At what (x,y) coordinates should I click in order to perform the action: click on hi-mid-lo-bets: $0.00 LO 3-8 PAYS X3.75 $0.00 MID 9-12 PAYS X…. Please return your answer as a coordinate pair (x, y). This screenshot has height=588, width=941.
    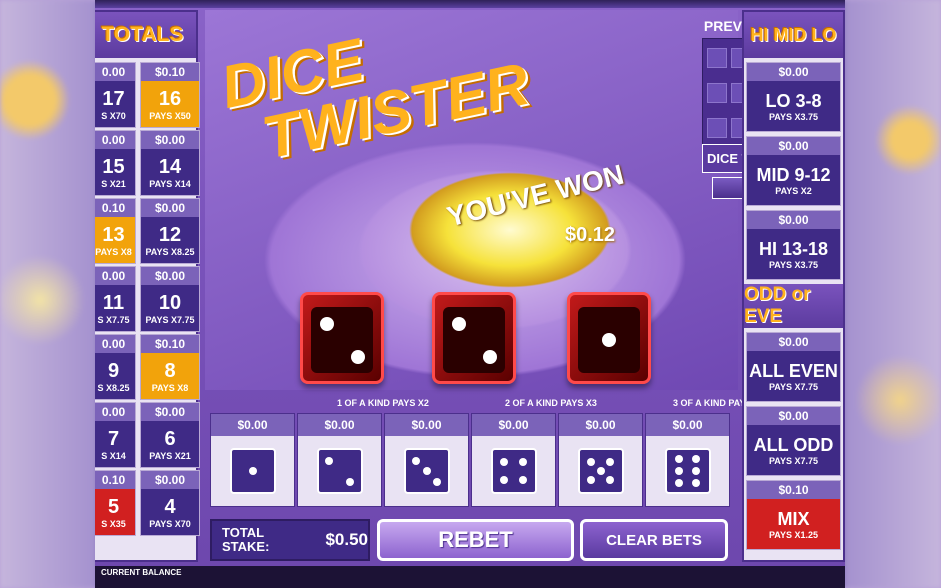
    Looking at the image, I should click on (793, 171).